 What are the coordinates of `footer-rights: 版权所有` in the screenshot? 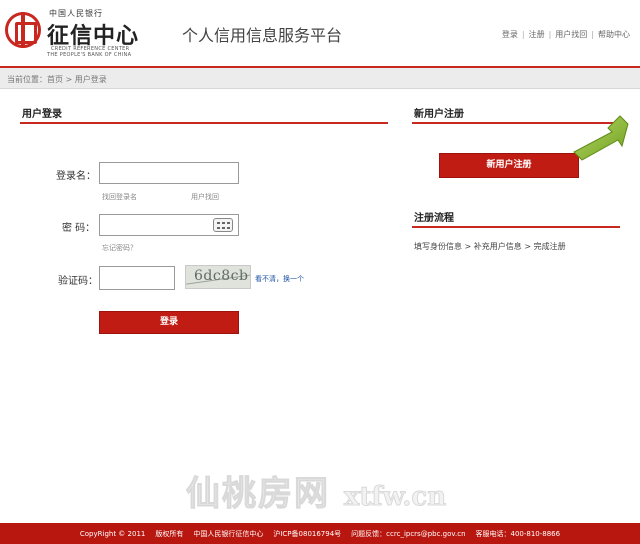 It's located at (169, 534).